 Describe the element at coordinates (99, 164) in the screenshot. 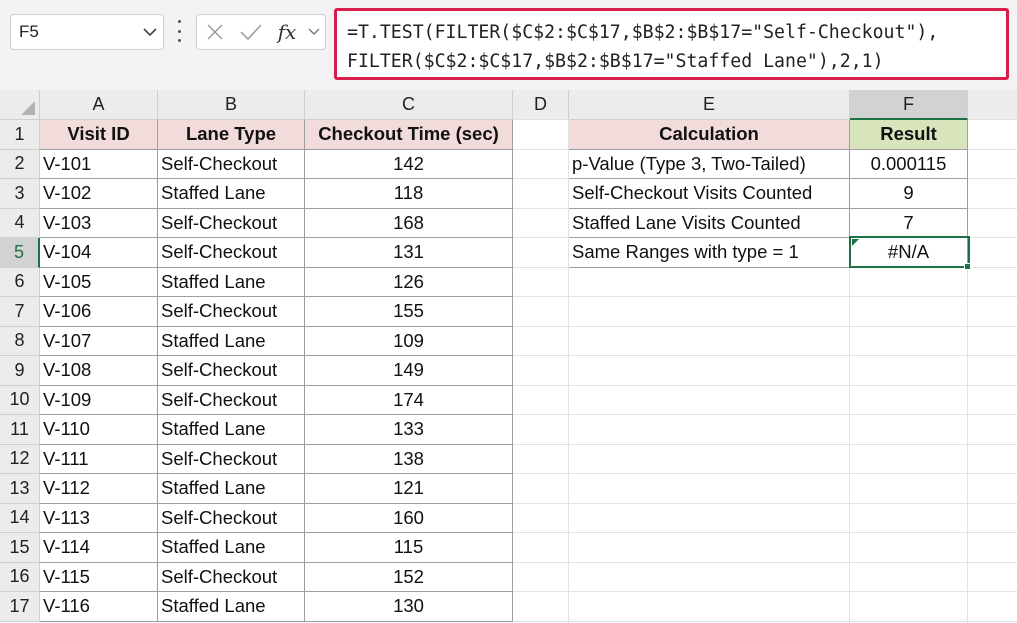

I see `table-cell: V-101` at that location.